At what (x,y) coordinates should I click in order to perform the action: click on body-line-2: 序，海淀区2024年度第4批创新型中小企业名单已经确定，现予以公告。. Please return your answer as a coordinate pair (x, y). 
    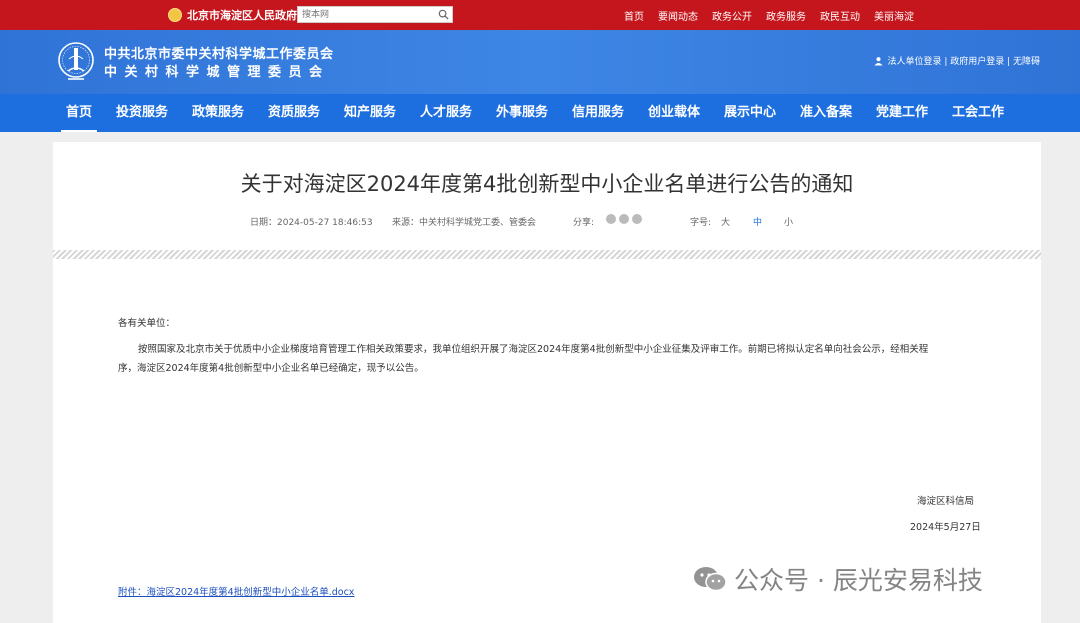
    Looking at the image, I should click on (271, 368).